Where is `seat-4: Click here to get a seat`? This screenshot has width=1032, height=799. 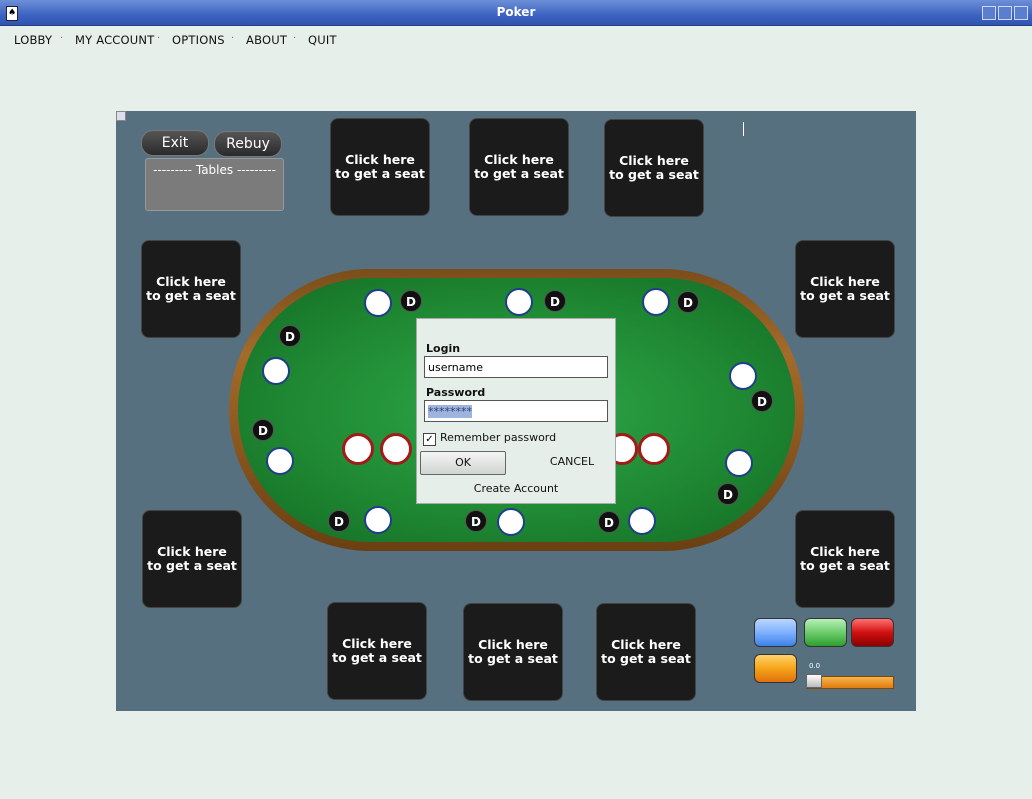 seat-4: Click here to get a seat is located at coordinates (845, 289).